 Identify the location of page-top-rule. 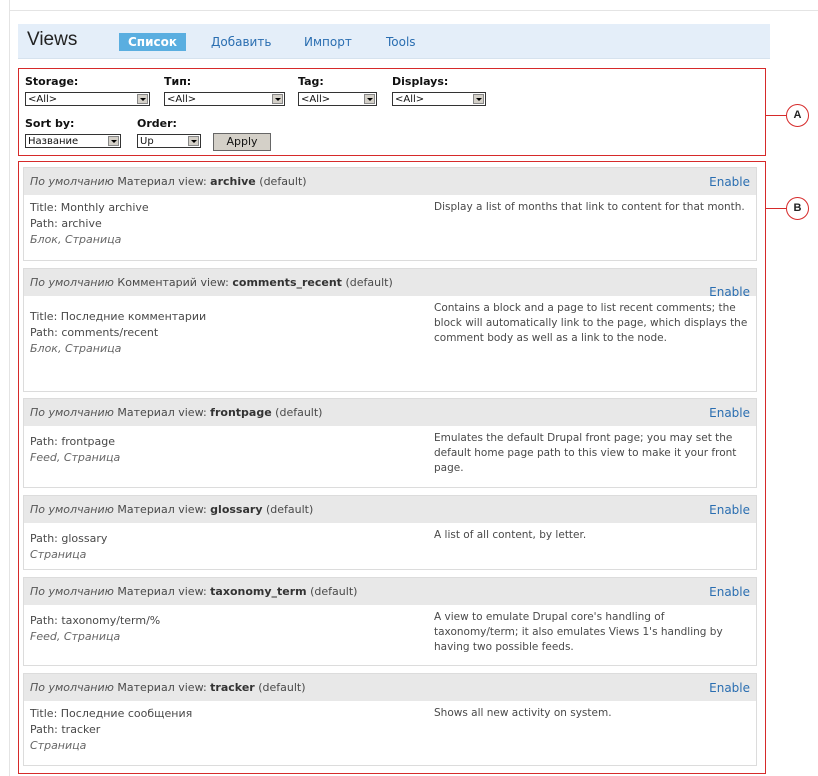
(413, 10).